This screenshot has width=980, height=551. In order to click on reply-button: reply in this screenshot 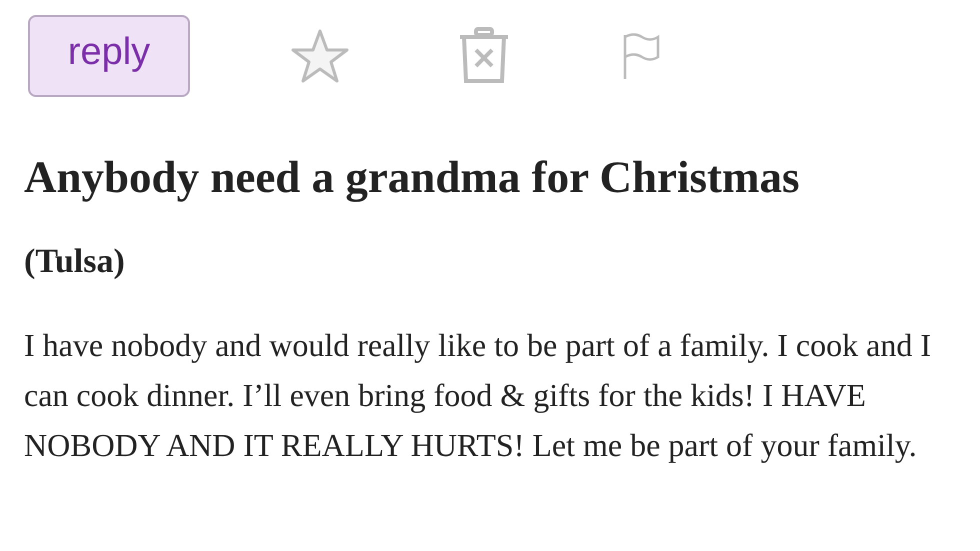, I will do `click(109, 56)`.